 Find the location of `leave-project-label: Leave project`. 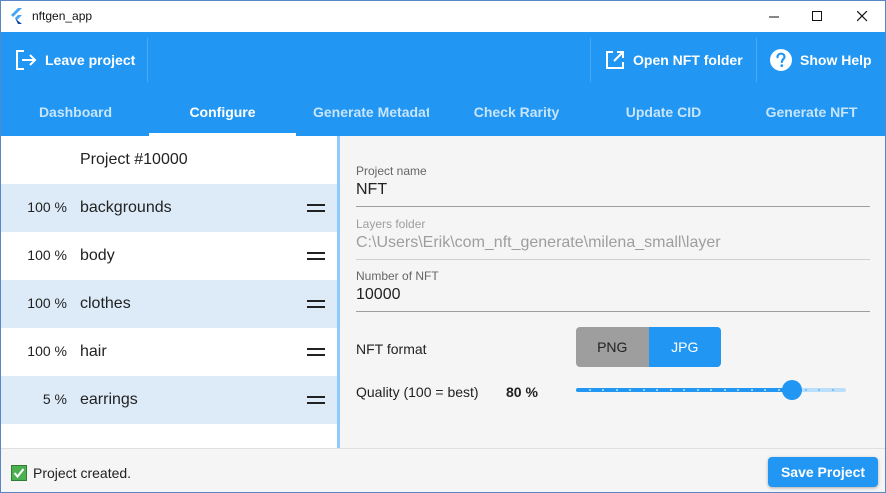

leave-project-label: Leave project is located at coordinates (90, 60).